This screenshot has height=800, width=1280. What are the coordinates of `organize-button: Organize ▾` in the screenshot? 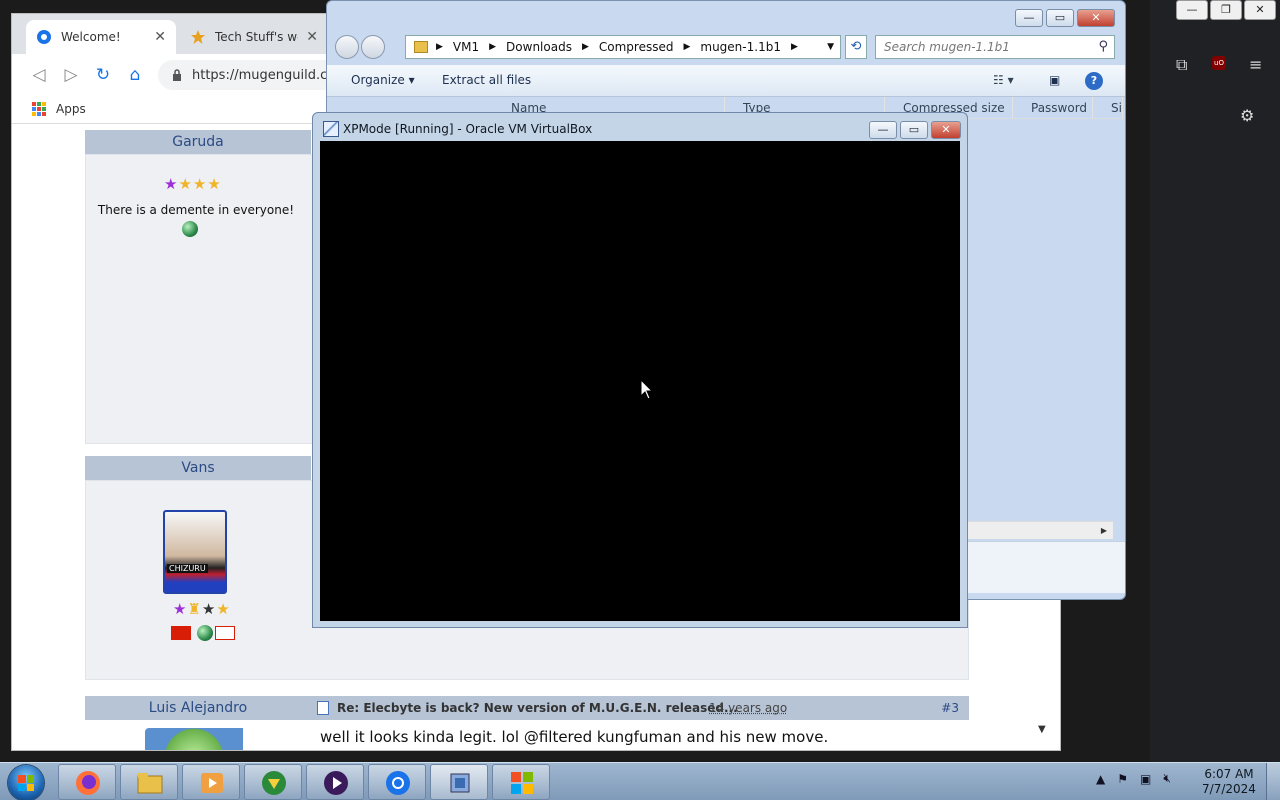 It's located at (383, 80).